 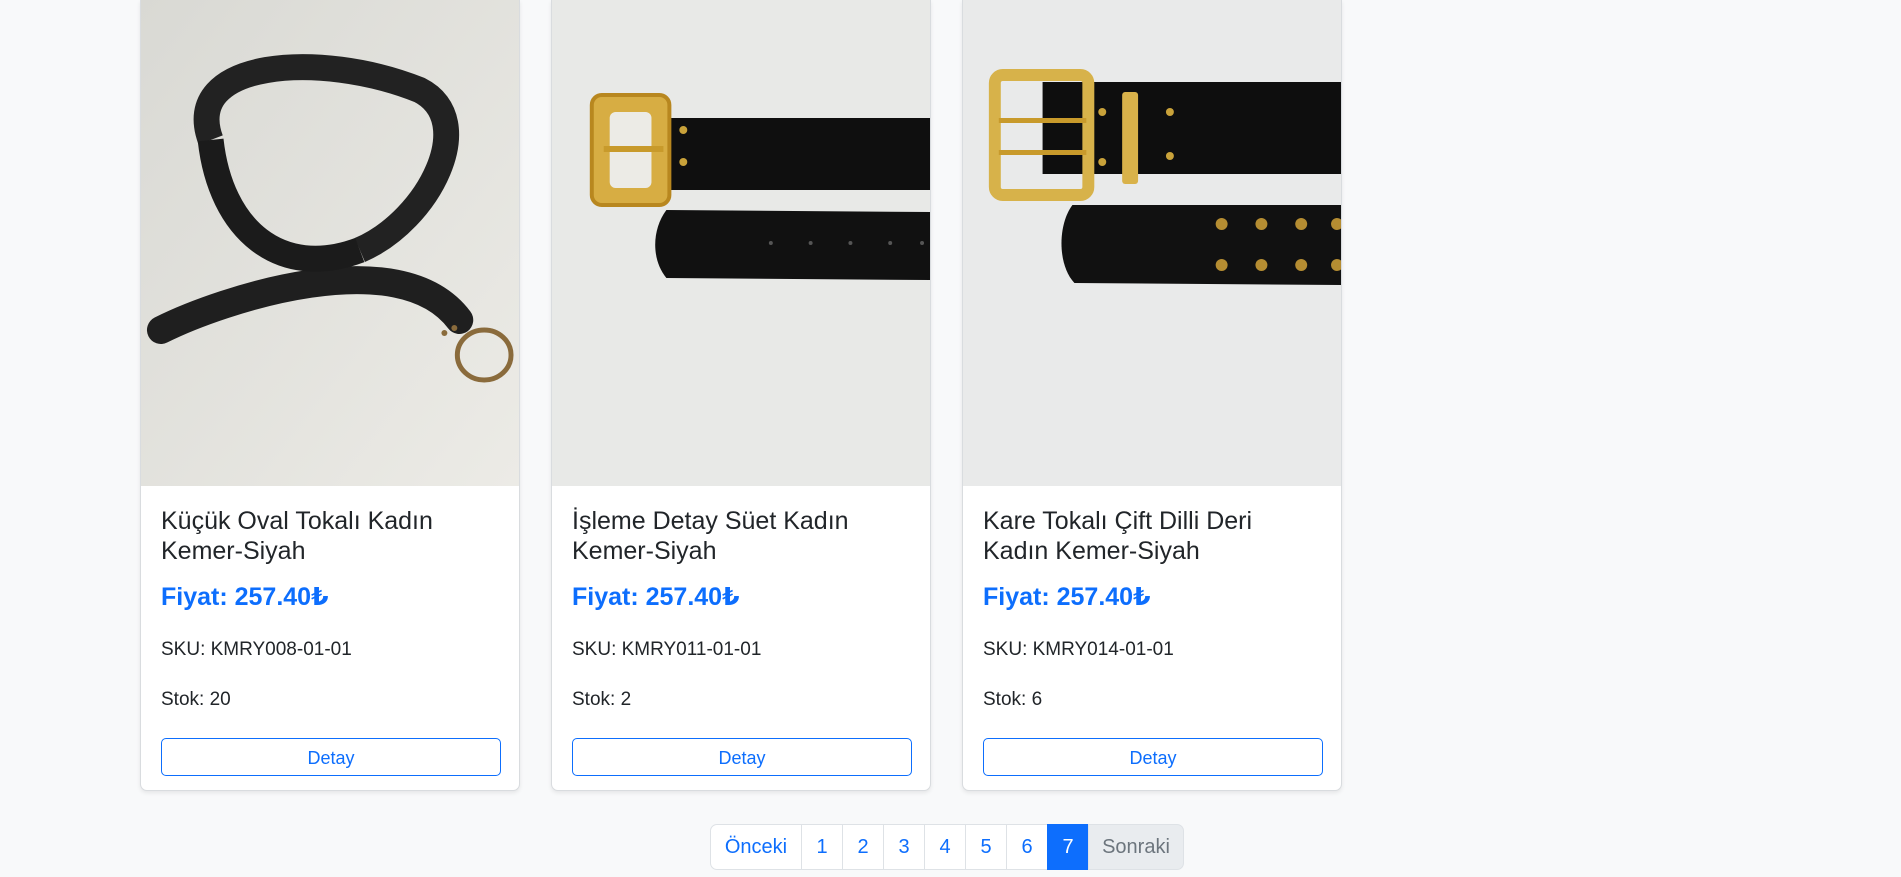 I want to click on pagination: Önceki 1 2 3 4 5 6 7 Sonraki, so click(x=947, y=847).